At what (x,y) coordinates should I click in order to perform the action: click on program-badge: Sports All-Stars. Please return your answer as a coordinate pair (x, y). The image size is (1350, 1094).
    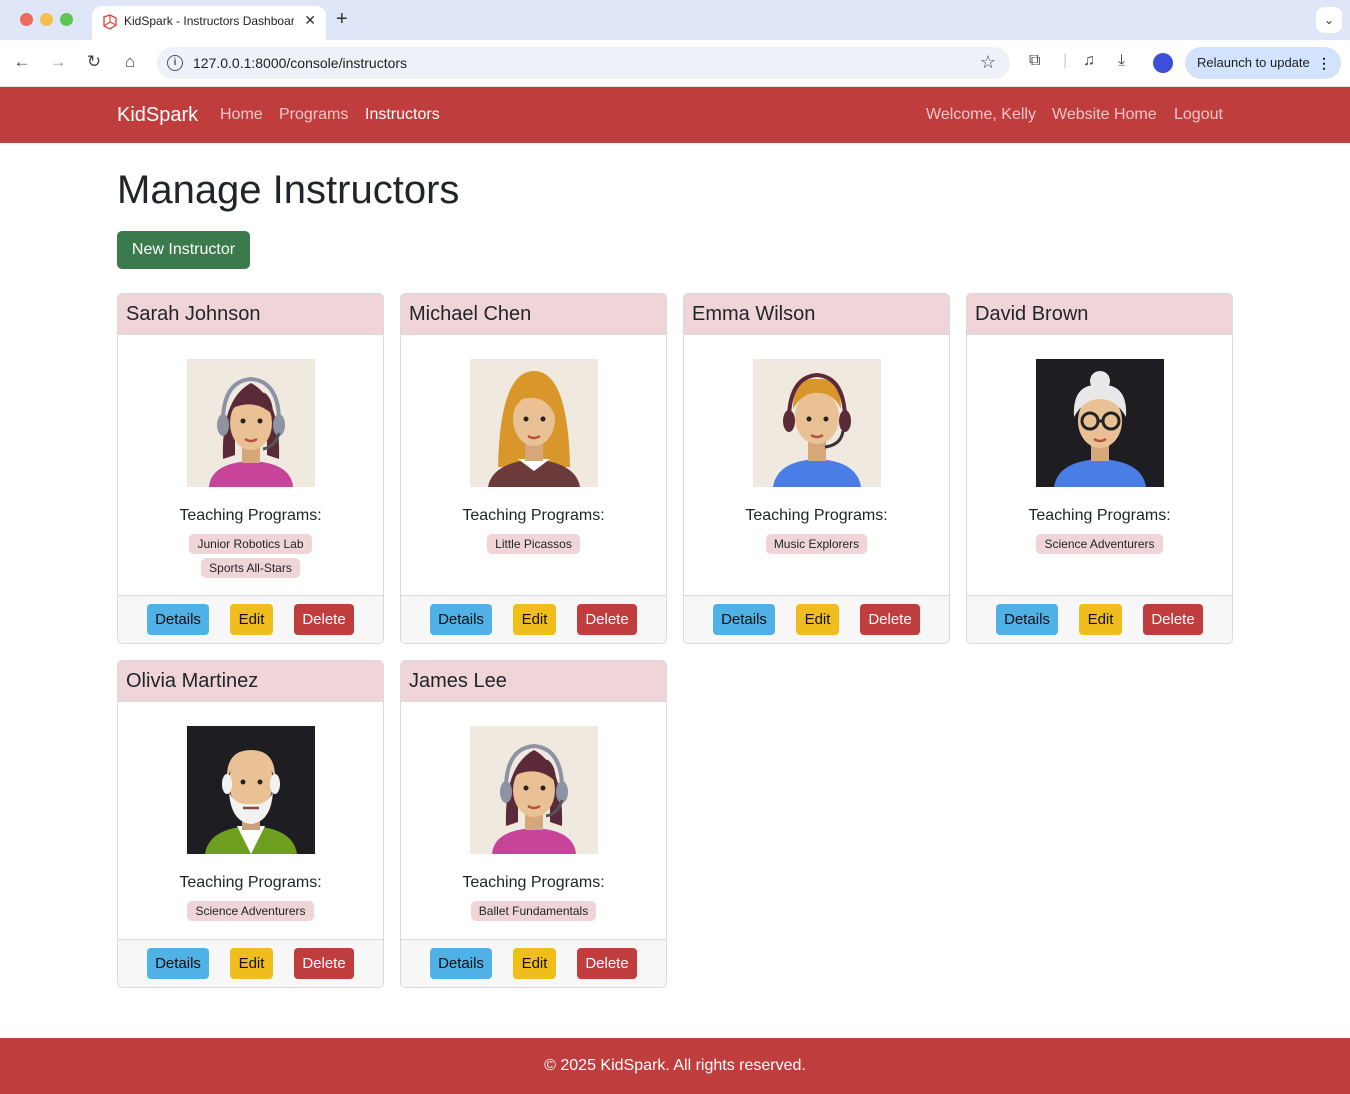
    Looking at the image, I should click on (250, 568).